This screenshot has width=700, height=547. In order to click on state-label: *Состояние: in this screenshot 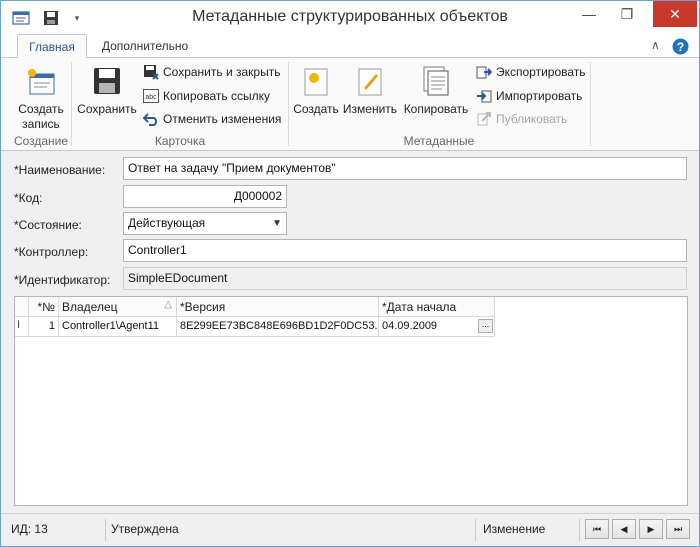, I will do `click(48, 225)`.